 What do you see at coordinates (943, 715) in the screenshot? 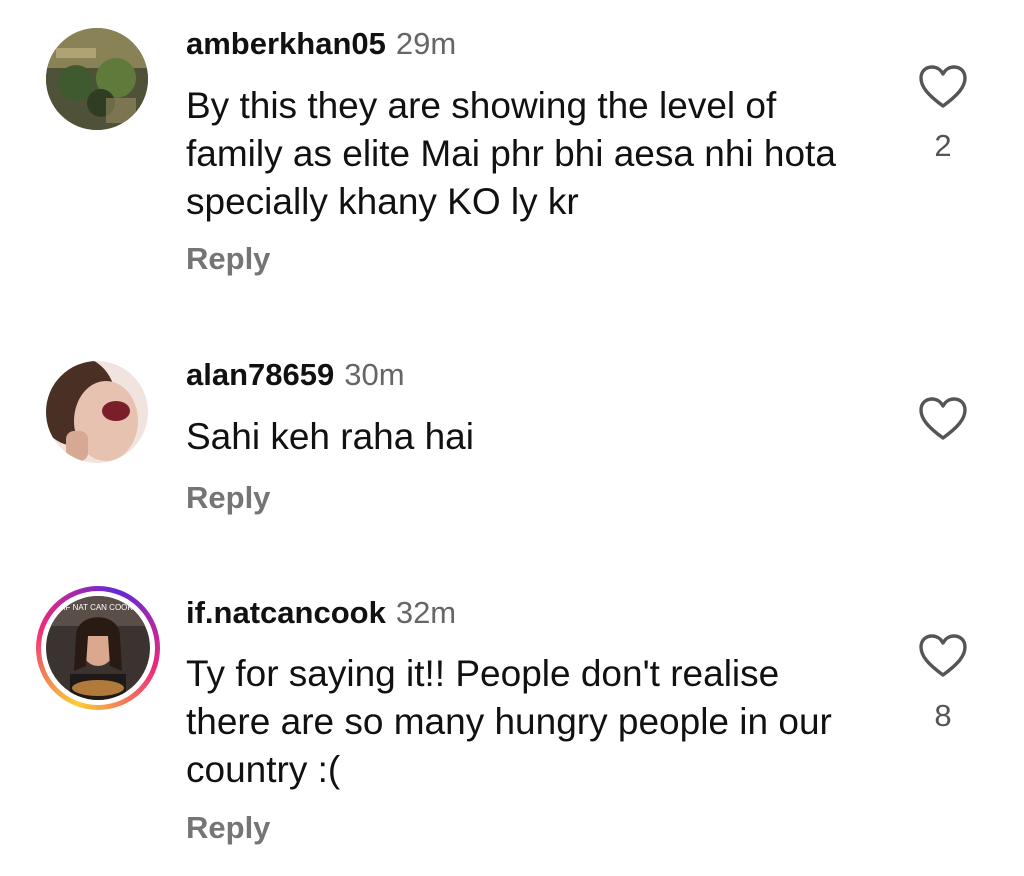
I see `like-count: 8` at bounding box center [943, 715].